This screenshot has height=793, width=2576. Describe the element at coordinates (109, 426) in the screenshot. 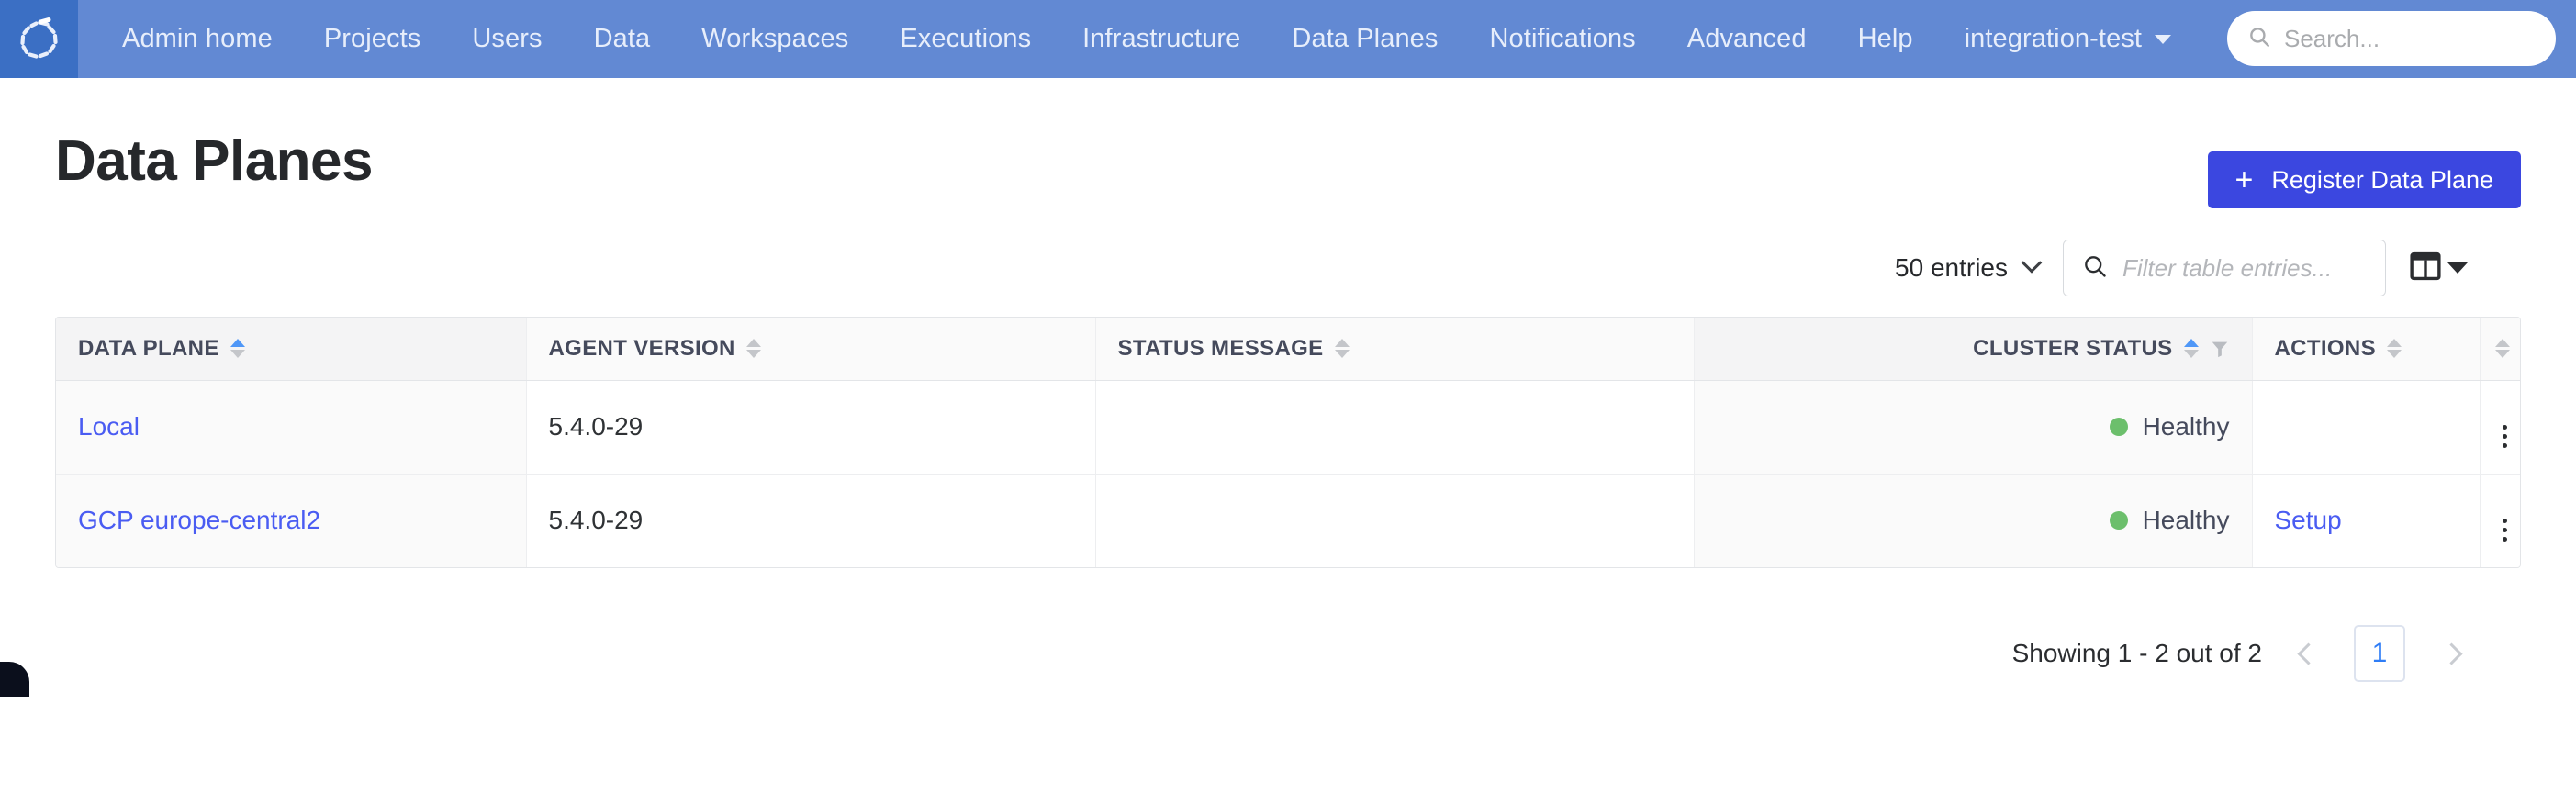

I see `data-plane-link: Local` at that location.